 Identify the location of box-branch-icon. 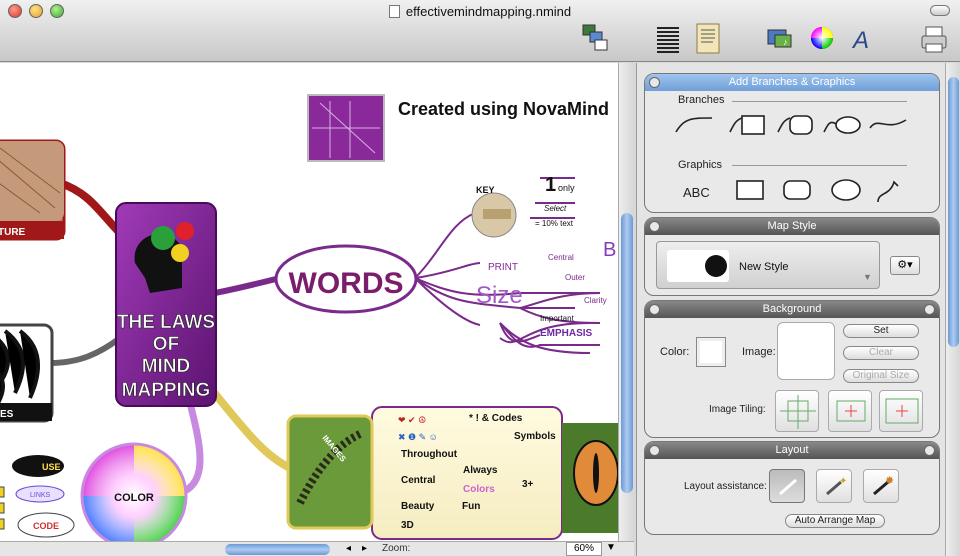
(753, 125).